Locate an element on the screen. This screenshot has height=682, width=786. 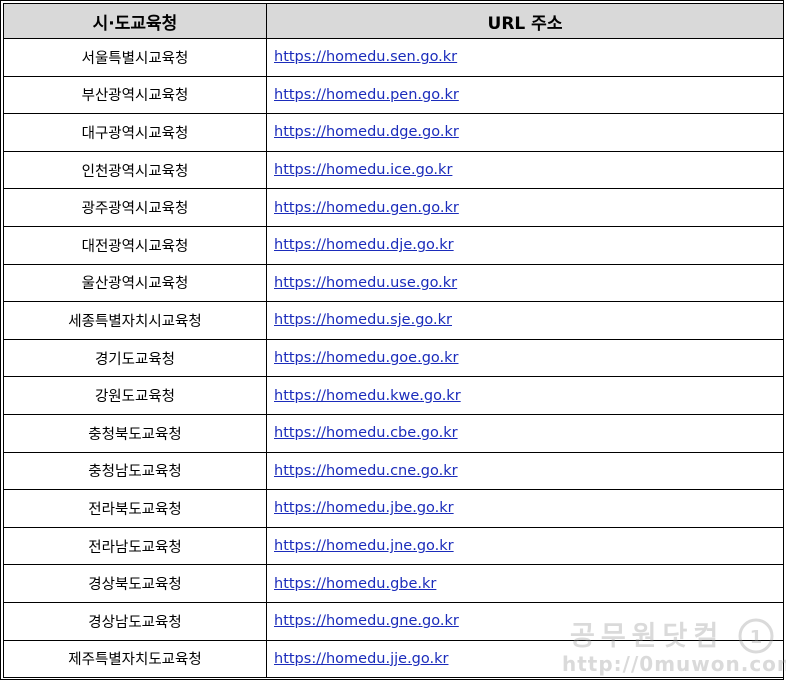
office-url-cell: https://homedu.jje.go.kr is located at coordinates (525, 659).